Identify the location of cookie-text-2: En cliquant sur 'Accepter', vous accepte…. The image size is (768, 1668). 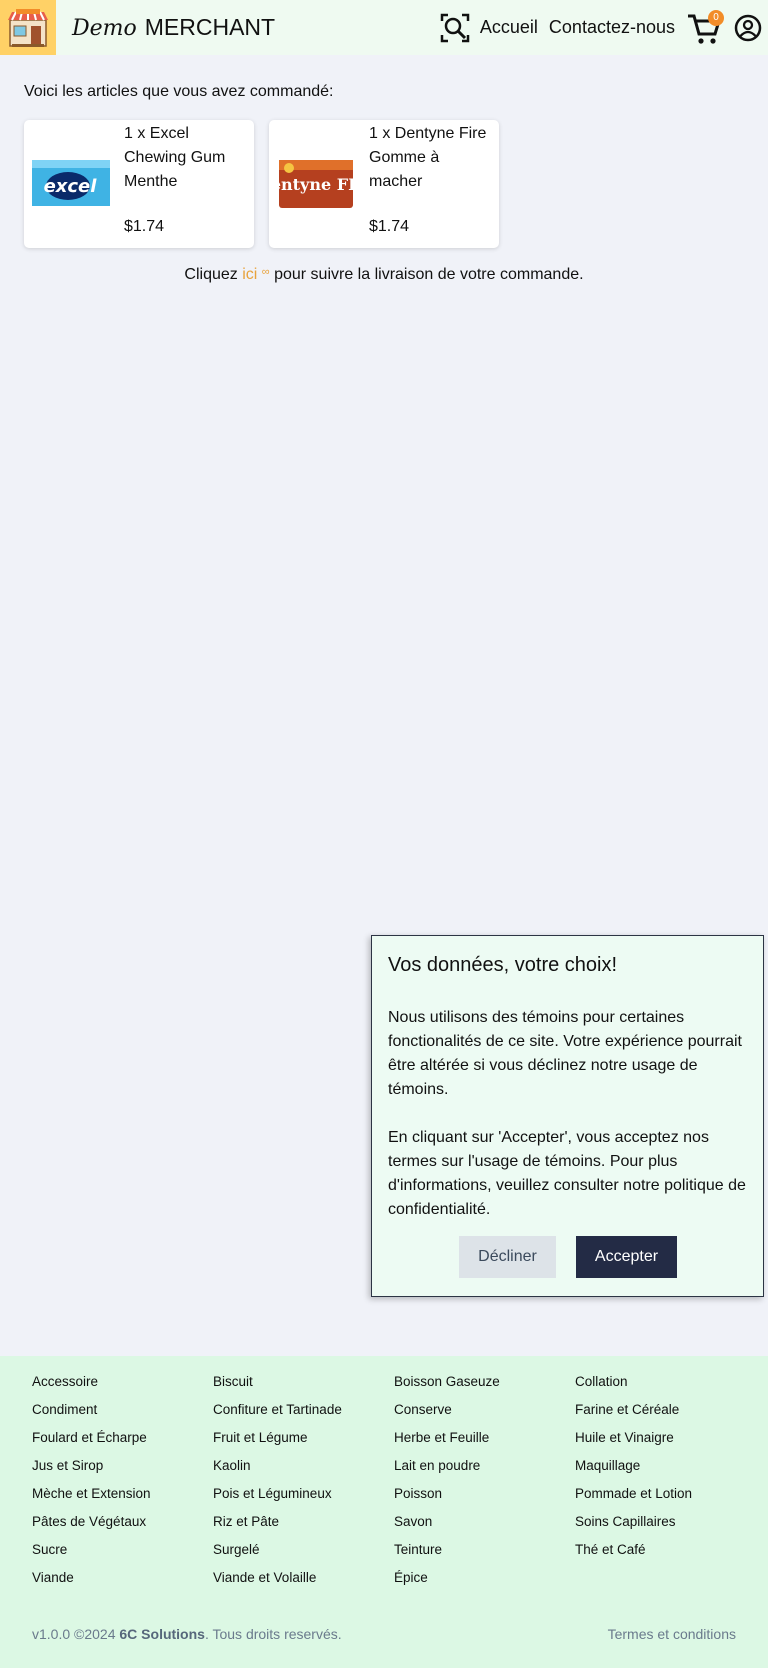
(567, 1173).